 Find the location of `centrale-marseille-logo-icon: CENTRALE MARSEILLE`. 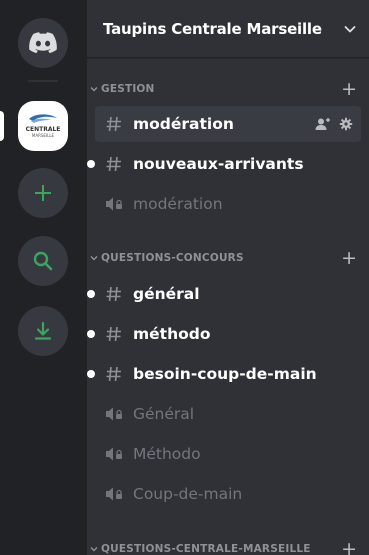

centrale-marseille-logo-icon: CENTRALE MARSEILLE is located at coordinates (43, 126).